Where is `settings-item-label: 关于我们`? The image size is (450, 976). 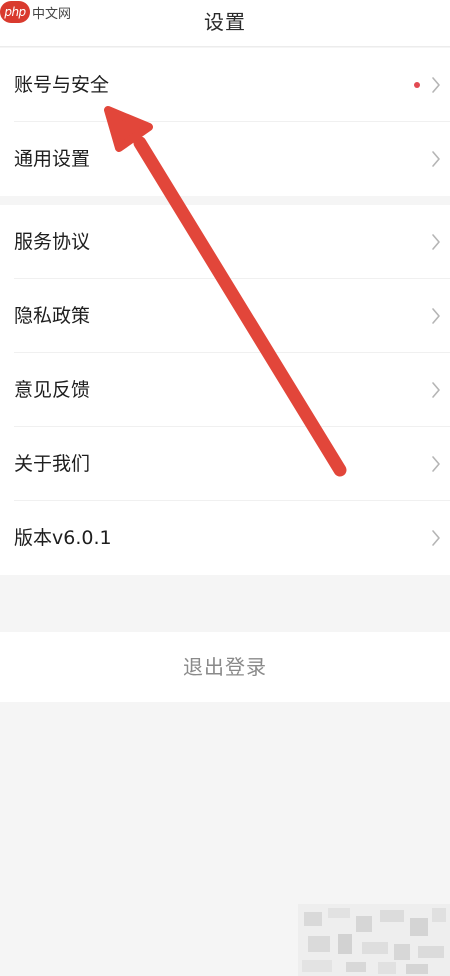
settings-item-label: 关于我们 is located at coordinates (52, 464).